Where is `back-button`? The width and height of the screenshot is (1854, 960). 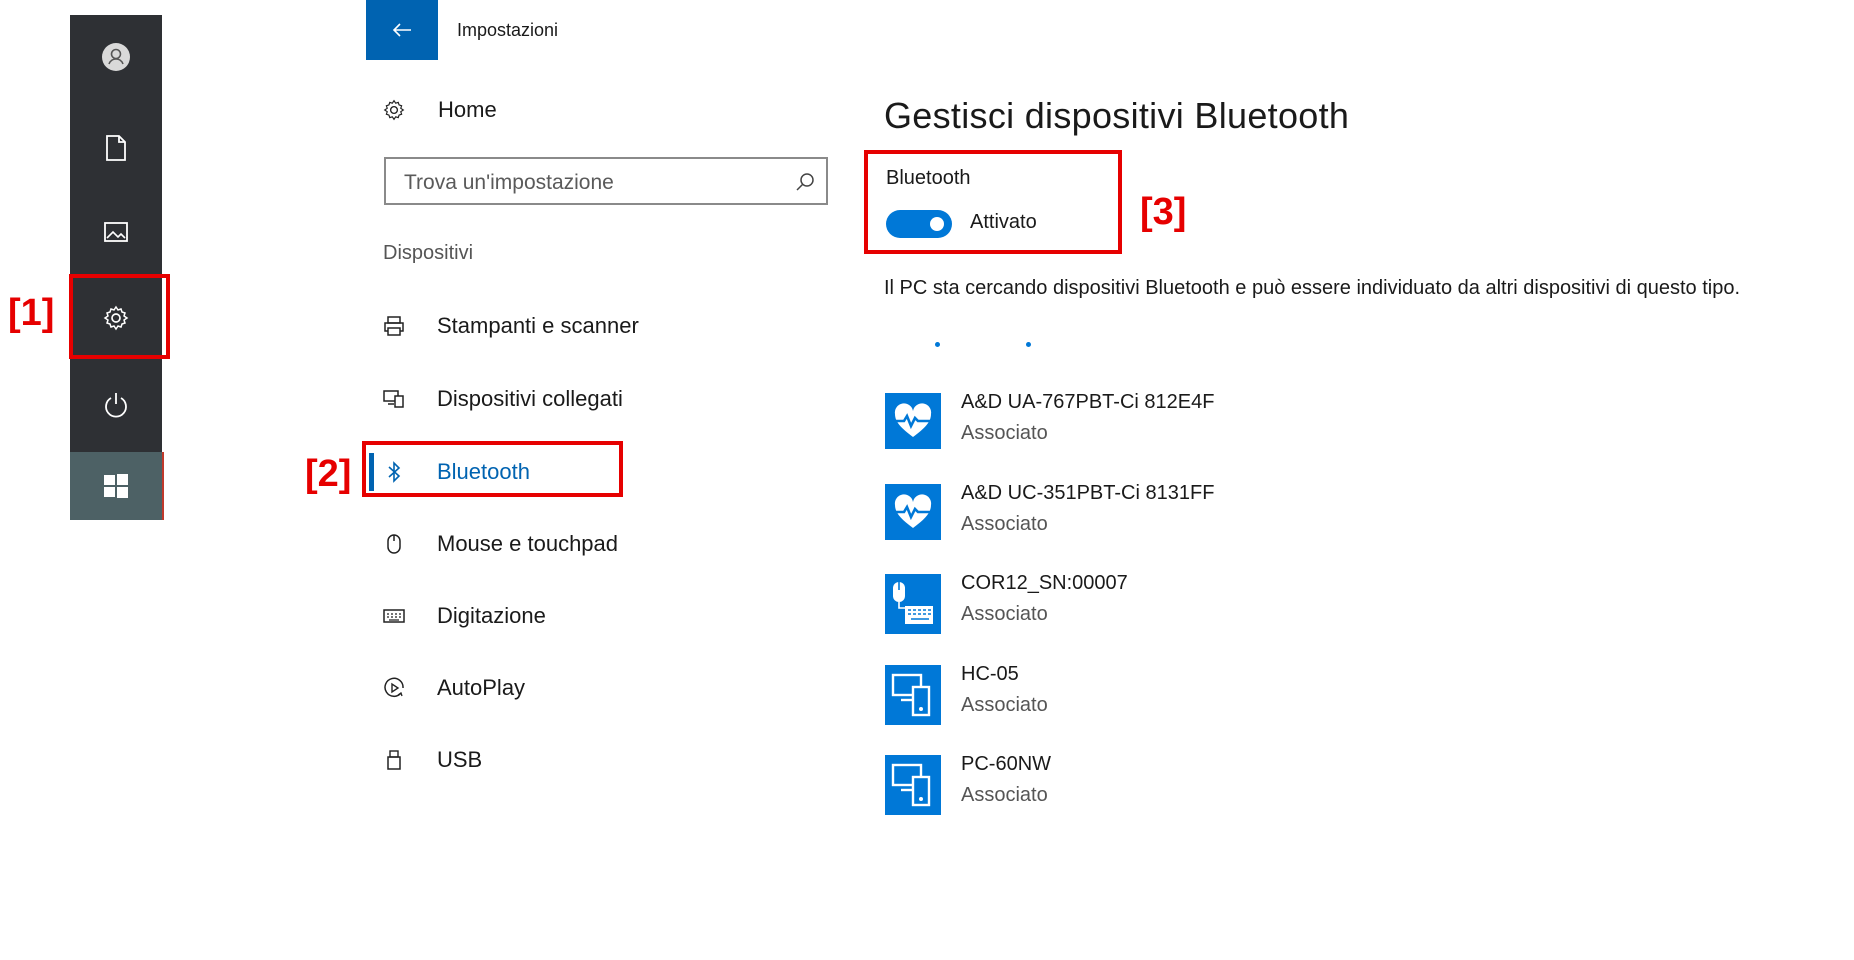 back-button is located at coordinates (402, 30).